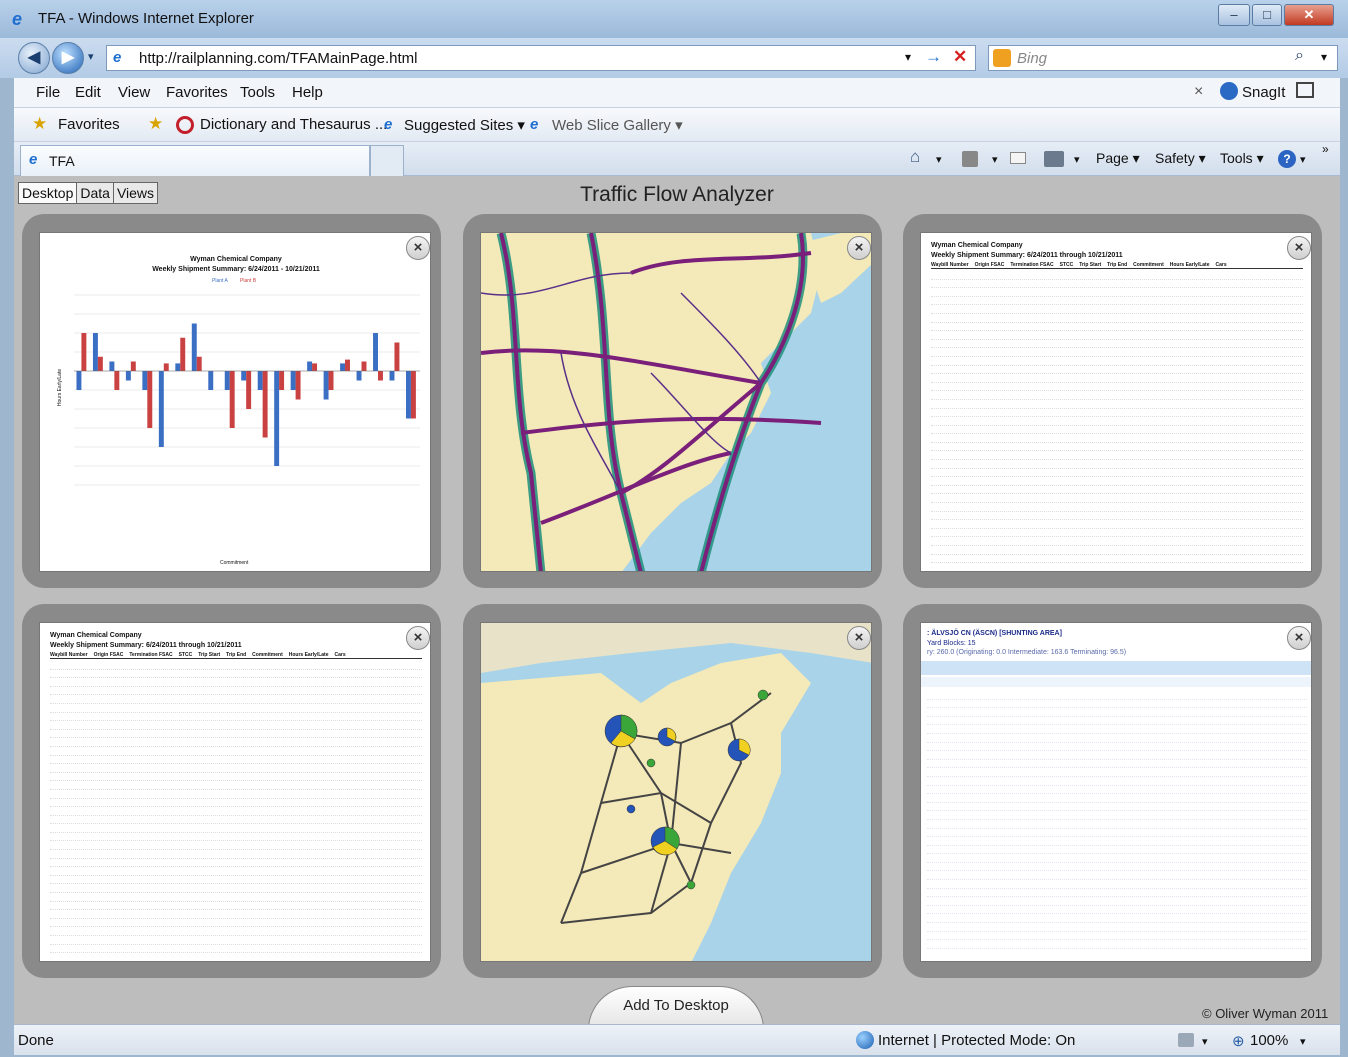 This screenshot has width=1348, height=1057. What do you see at coordinates (1205, 1041) in the screenshot?
I see `protected-dropdown-icon: ▾` at bounding box center [1205, 1041].